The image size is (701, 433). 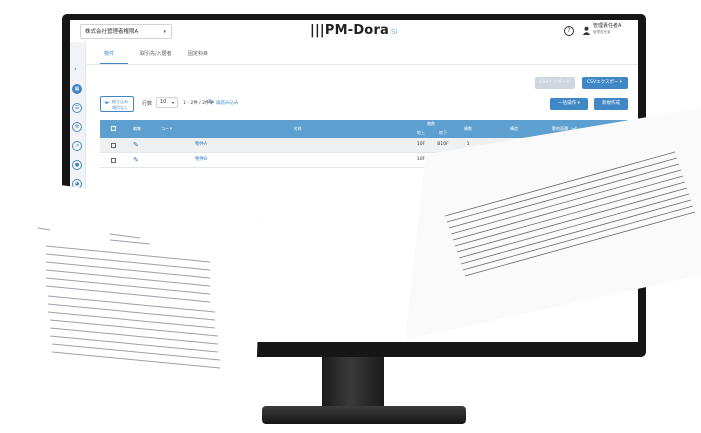 I want to click on new-button: 新規作成, so click(x=611, y=104).